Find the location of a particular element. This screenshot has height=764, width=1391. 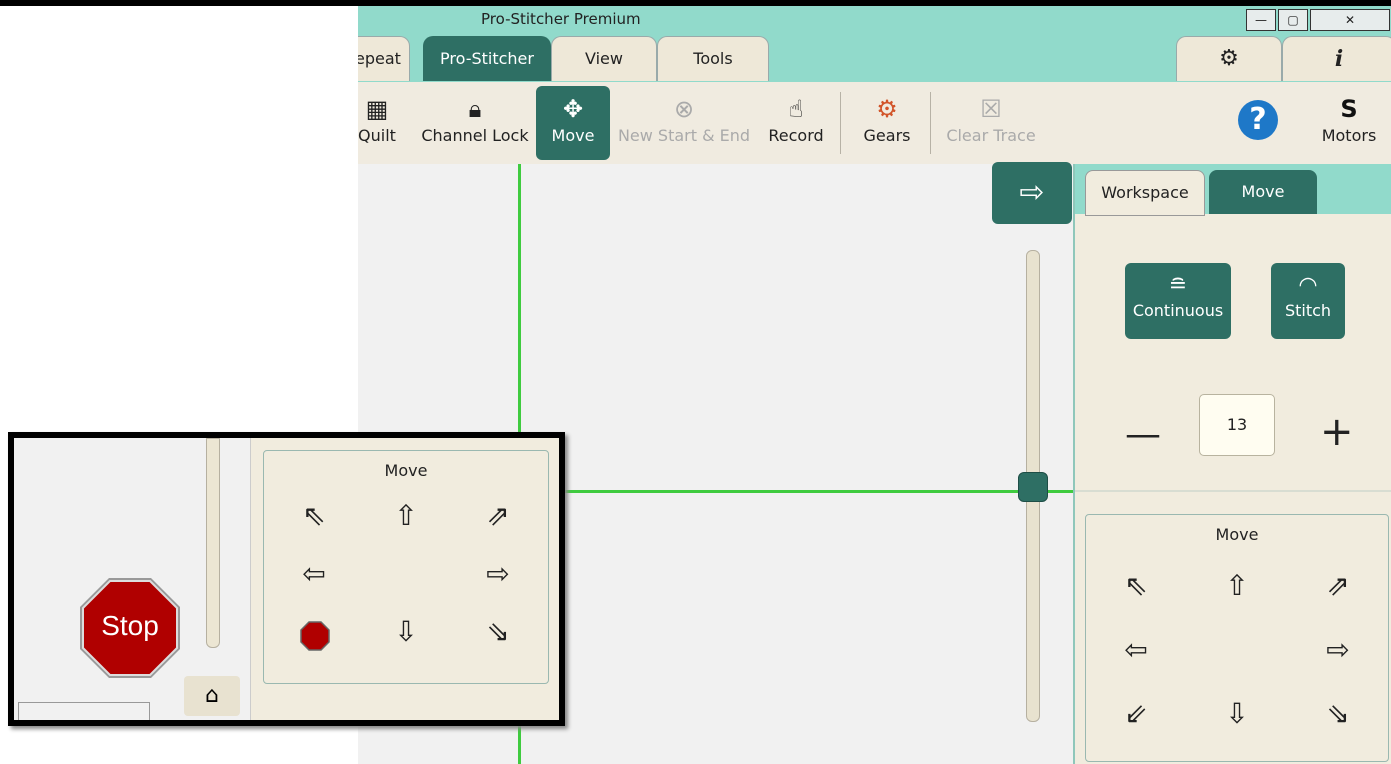

window-title: Pro-Stitcher Premium is located at coordinates (561, 19).